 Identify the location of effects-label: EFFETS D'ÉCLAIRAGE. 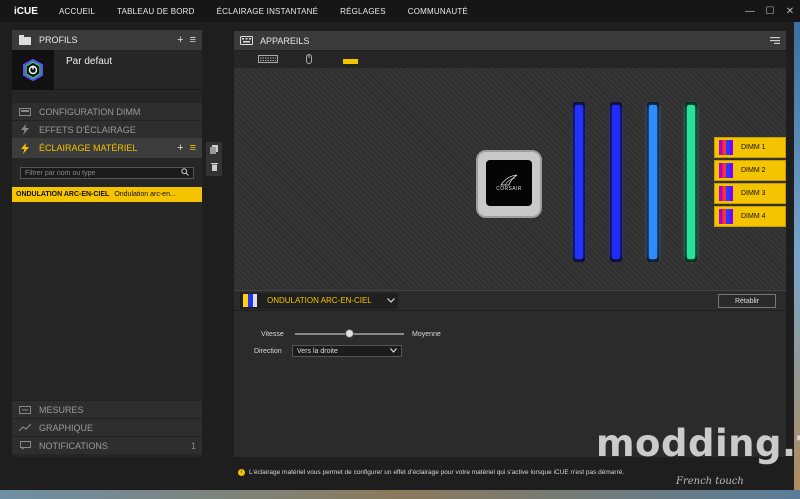
(87, 129).